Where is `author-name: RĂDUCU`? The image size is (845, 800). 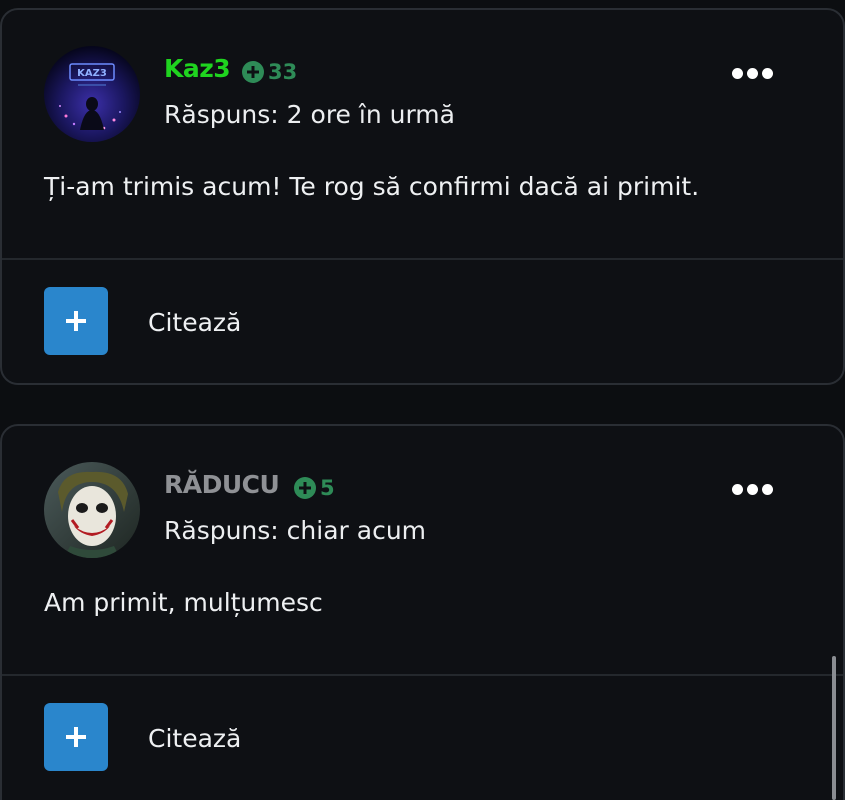
author-name: RĂDUCU is located at coordinates (222, 484).